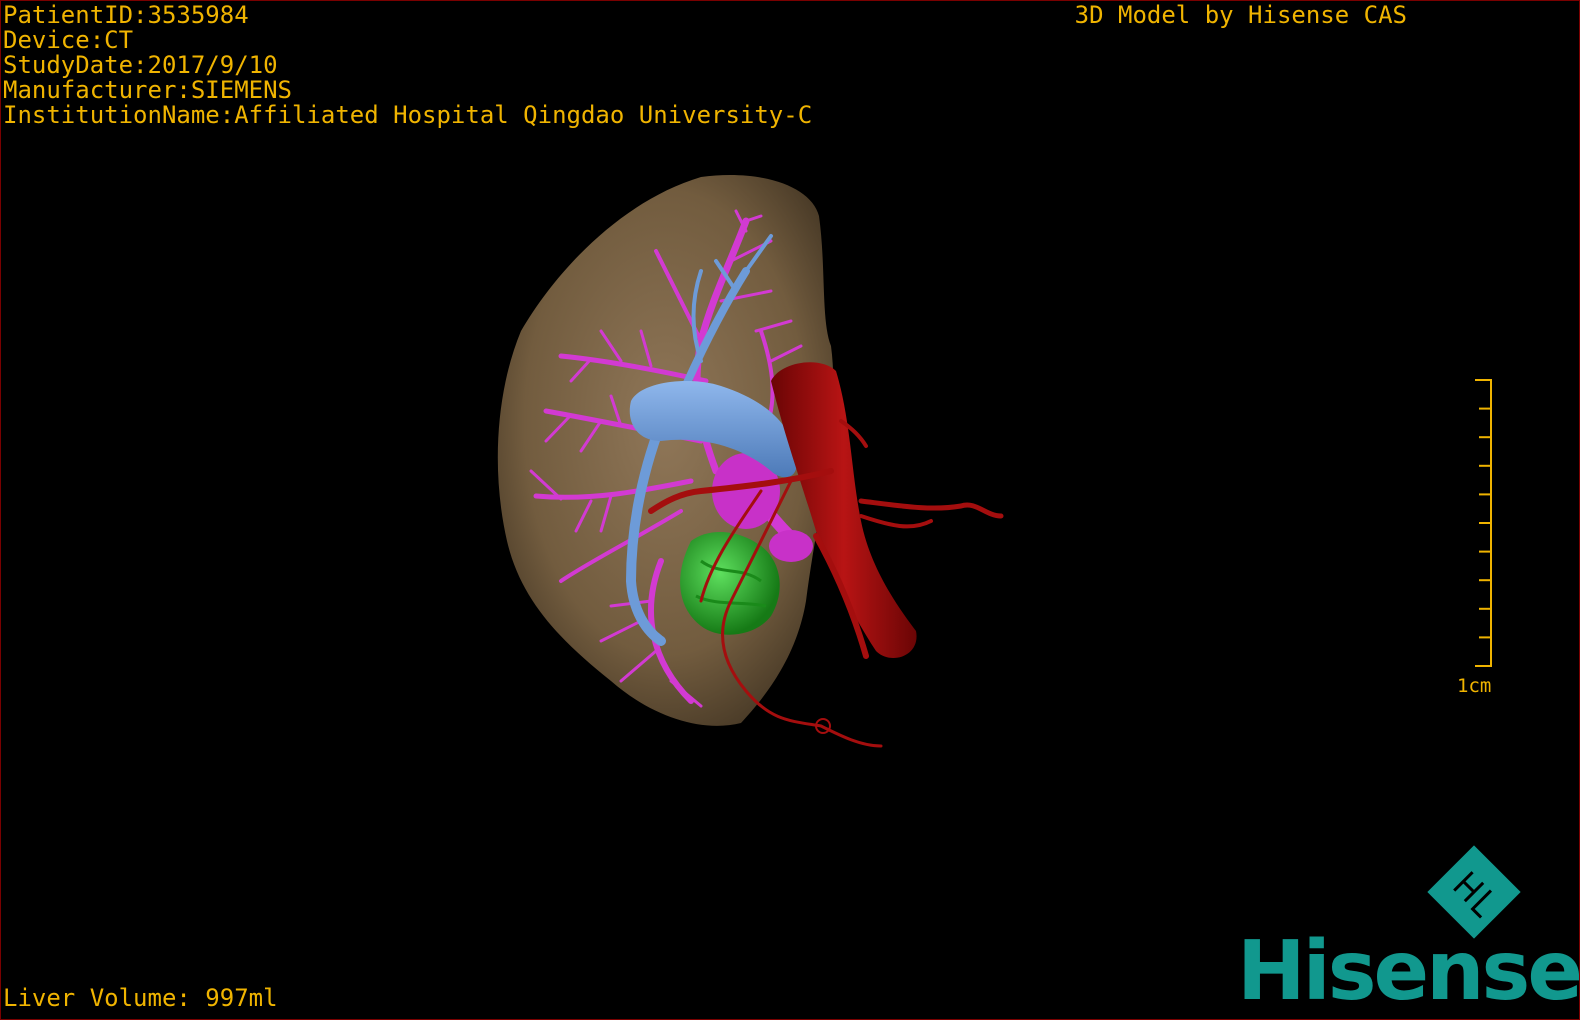 Image resolution: width=1580 pixels, height=1020 pixels. What do you see at coordinates (1474, 686) in the screenshot?
I see `scale-bar-label: 1cm` at bounding box center [1474, 686].